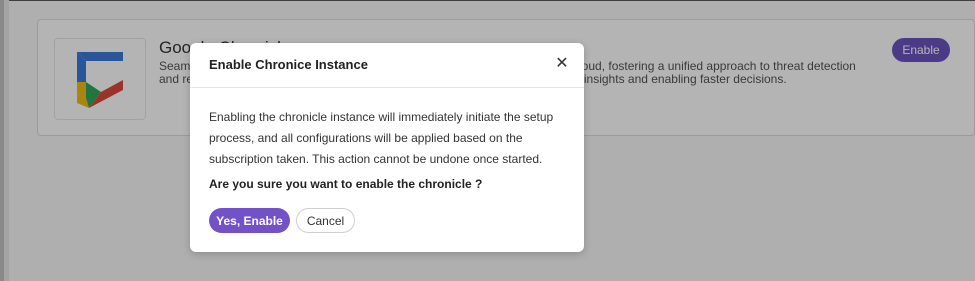 The width and height of the screenshot is (975, 281). Describe the element at coordinates (288, 64) in the screenshot. I see `dialog-title: Enable Chronice Instance` at that location.